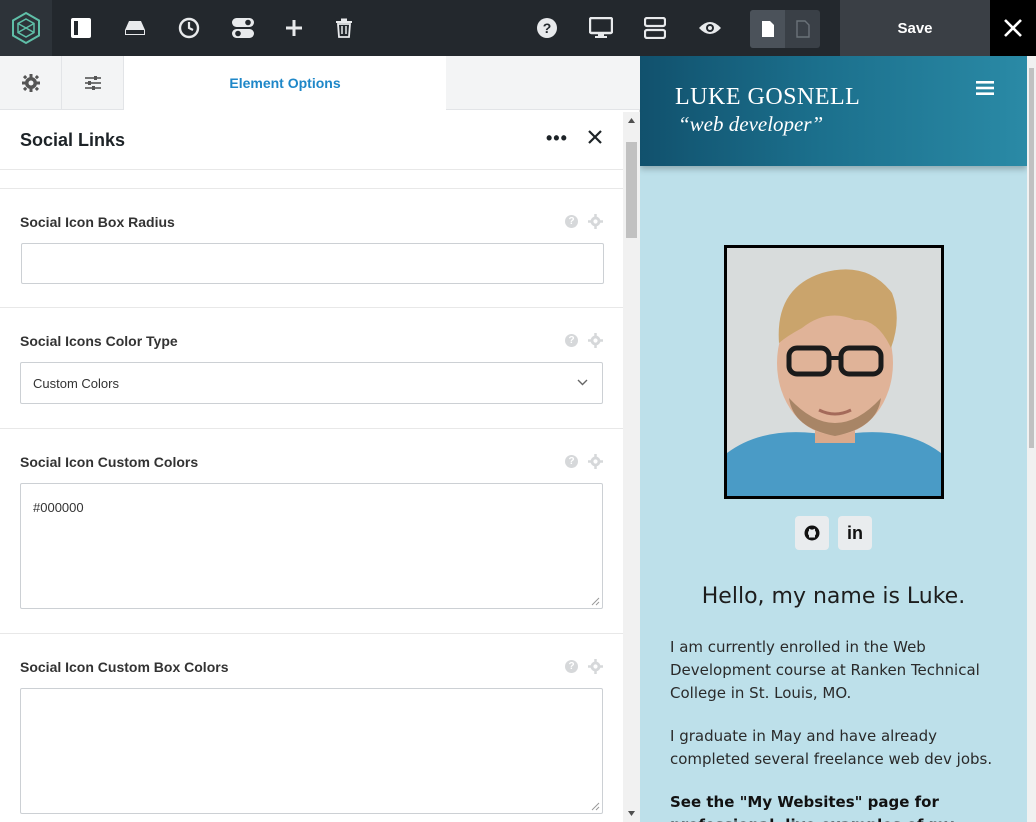  I want to click on more-options-button: •••, so click(557, 138).